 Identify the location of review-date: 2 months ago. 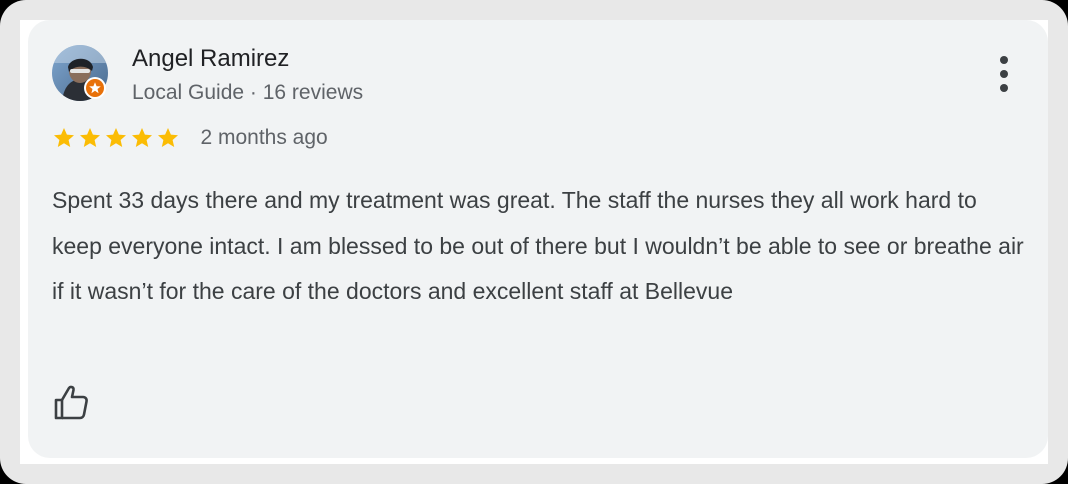
(264, 137).